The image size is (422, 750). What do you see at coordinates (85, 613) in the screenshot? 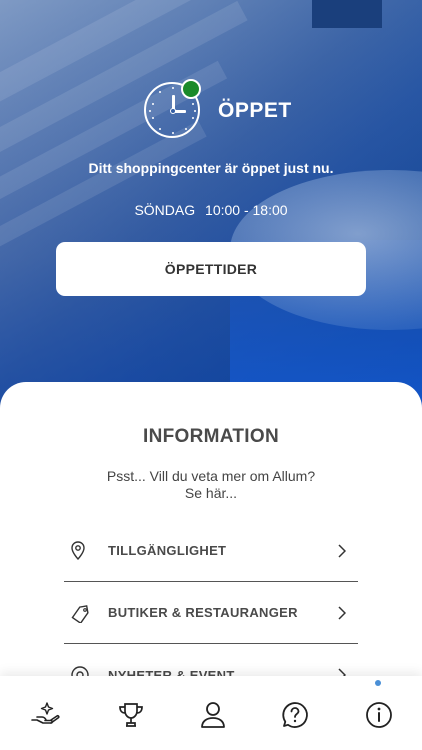
I see `tag-icon` at bounding box center [85, 613].